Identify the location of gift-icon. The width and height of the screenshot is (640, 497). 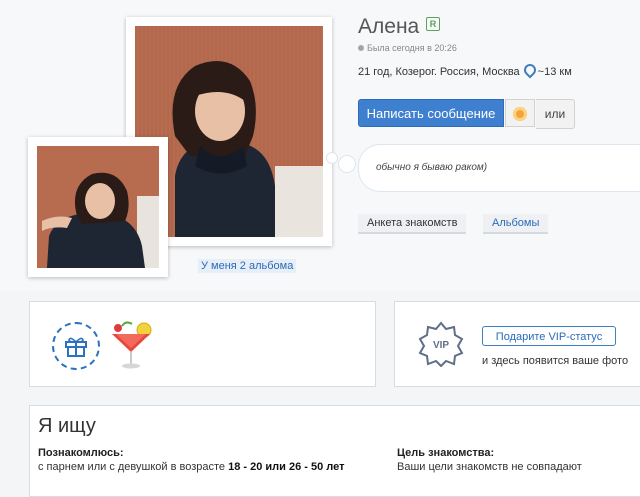
(76, 347).